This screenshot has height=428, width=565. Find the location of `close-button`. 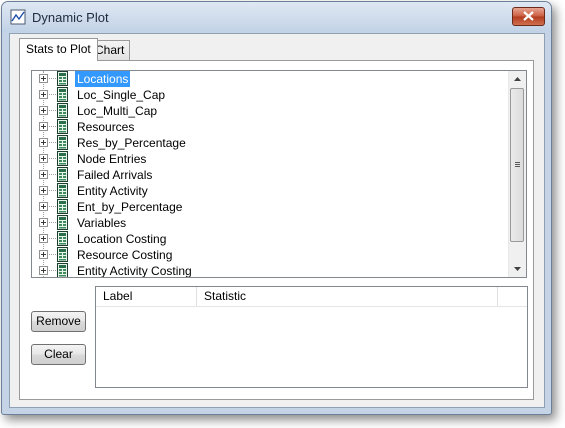

close-button is located at coordinates (528, 16).